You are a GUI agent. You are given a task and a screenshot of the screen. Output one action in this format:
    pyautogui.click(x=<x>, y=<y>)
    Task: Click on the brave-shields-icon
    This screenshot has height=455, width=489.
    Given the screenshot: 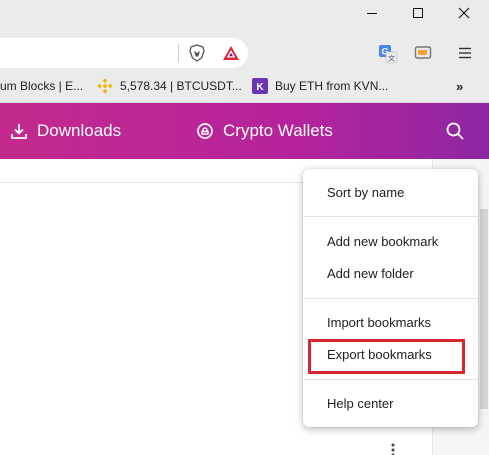 What is the action you would take?
    pyautogui.click(x=197, y=53)
    